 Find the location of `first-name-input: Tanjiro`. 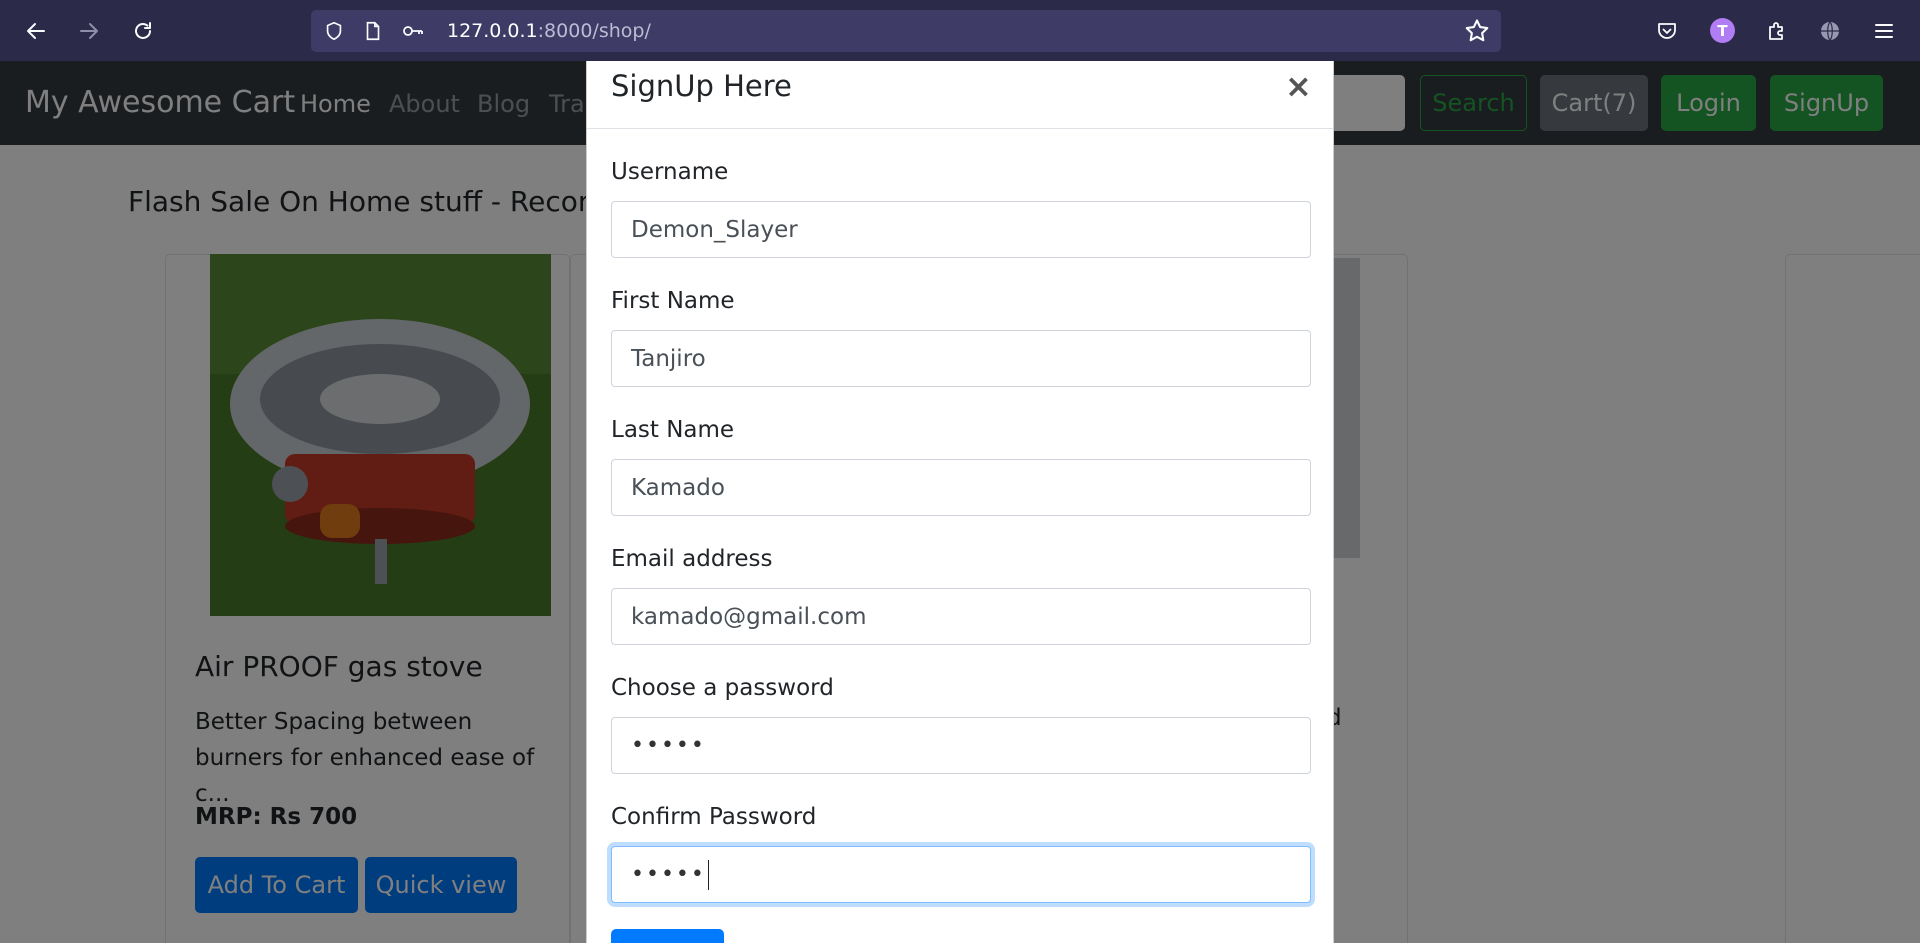

first-name-input: Tanjiro is located at coordinates (961, 358).